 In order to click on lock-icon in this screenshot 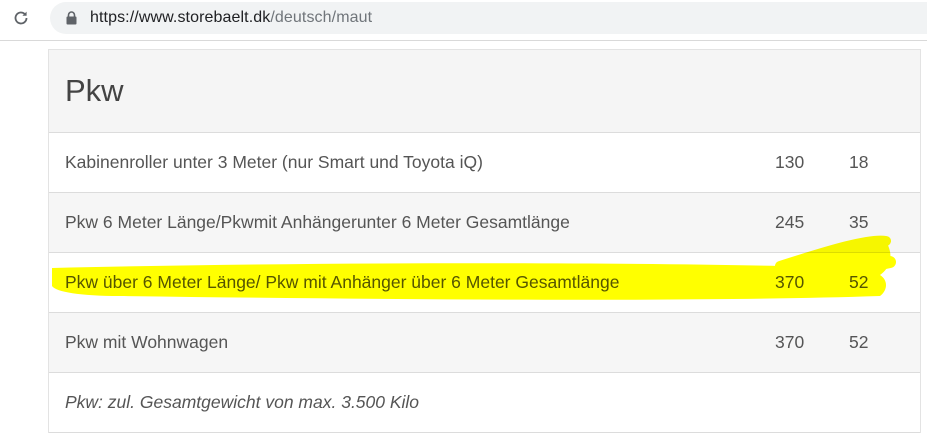, I will do `click(71, 18)`.